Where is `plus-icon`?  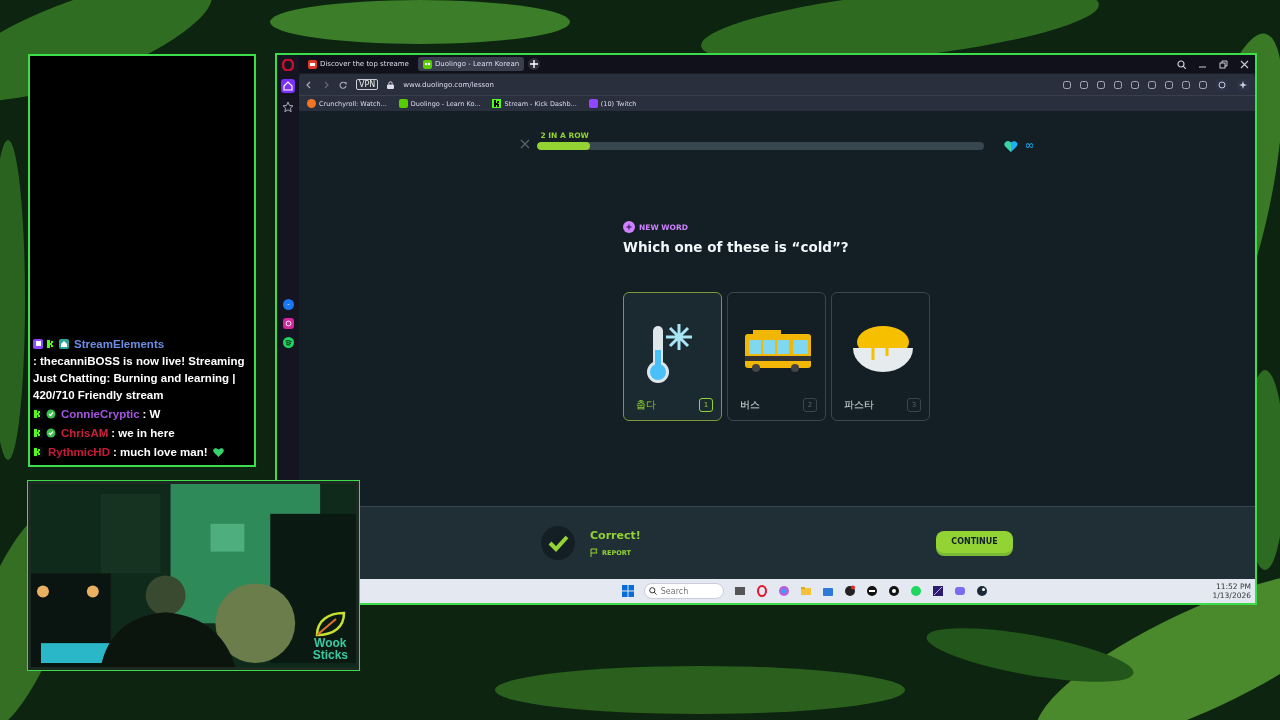 plus-icon is located at coordinates (534, 64).